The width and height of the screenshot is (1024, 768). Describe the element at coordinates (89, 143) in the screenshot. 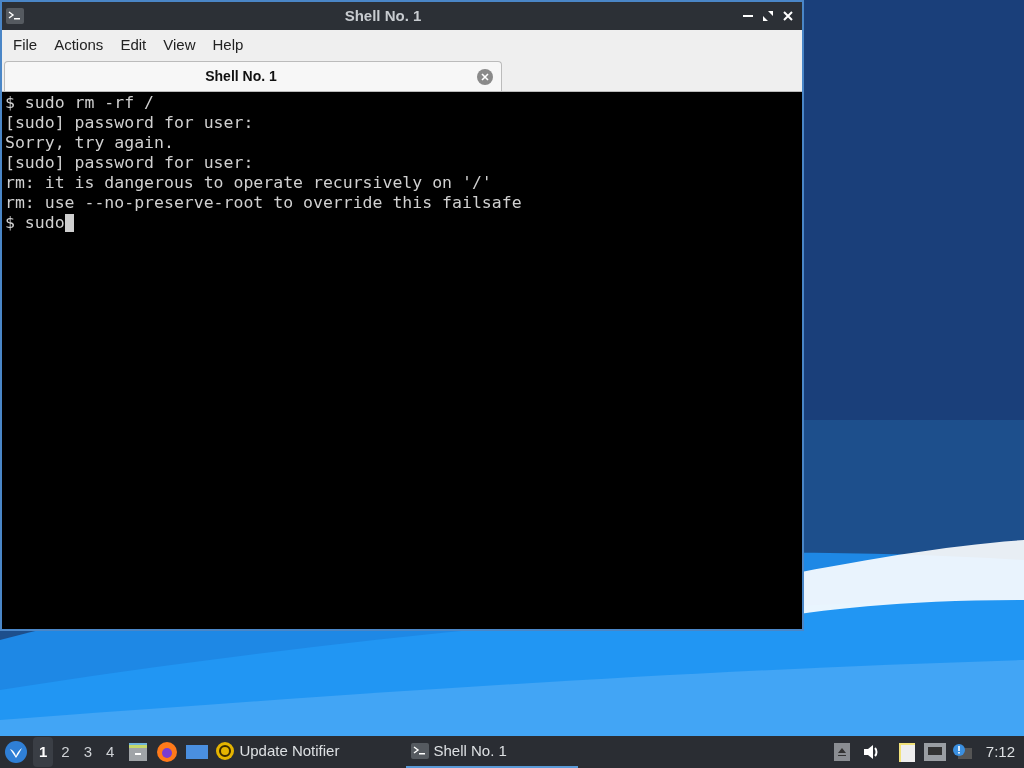

I see `terminal-line: Sorry, try again.` at that location.